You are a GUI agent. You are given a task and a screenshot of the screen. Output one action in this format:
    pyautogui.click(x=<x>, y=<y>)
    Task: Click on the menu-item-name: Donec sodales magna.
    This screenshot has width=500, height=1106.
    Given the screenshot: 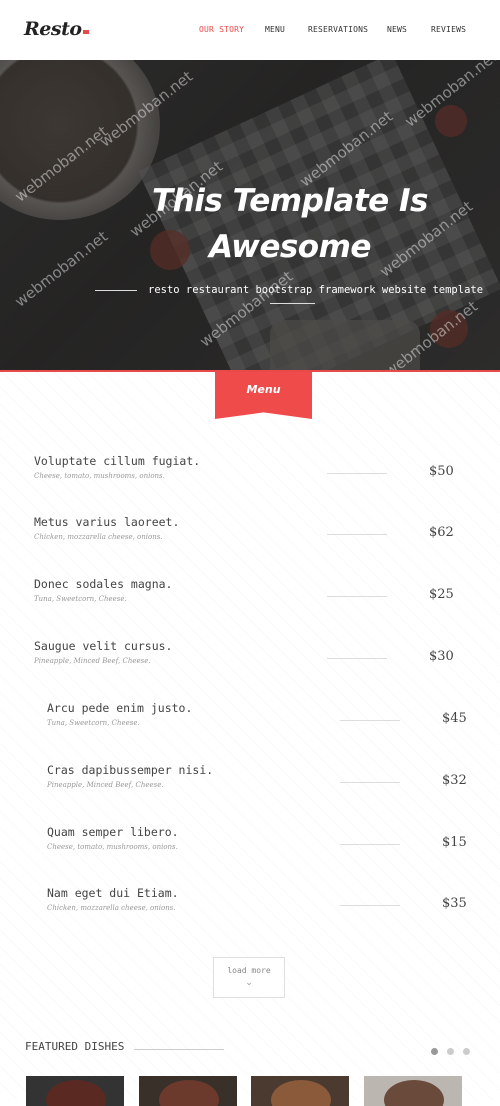 What is the action you would take?
    pyautogui.click(x=103, y=584)
    